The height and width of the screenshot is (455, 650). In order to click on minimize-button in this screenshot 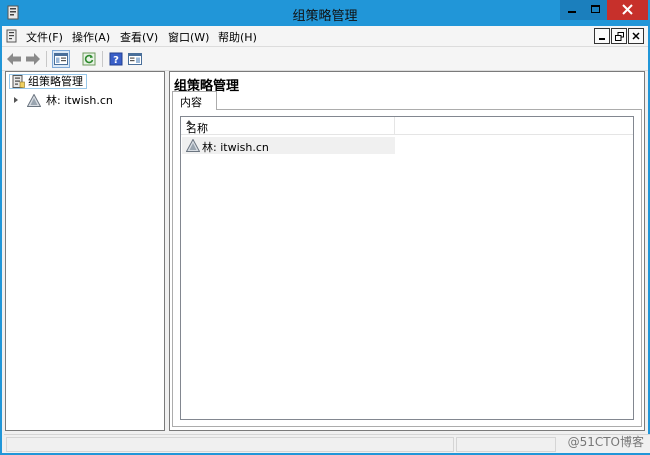, I will do `click(572, 10)`.